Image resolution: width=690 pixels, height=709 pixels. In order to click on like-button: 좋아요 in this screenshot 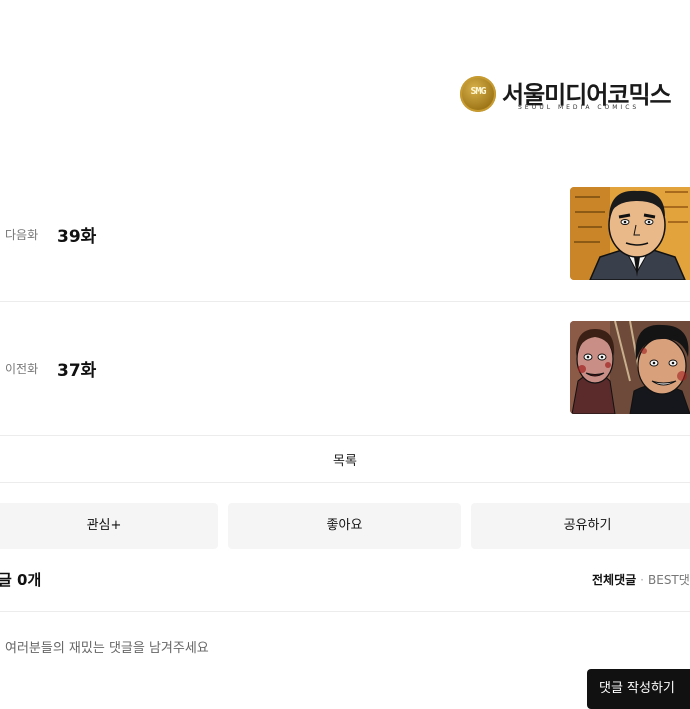, I will do `click(344, 526)`.